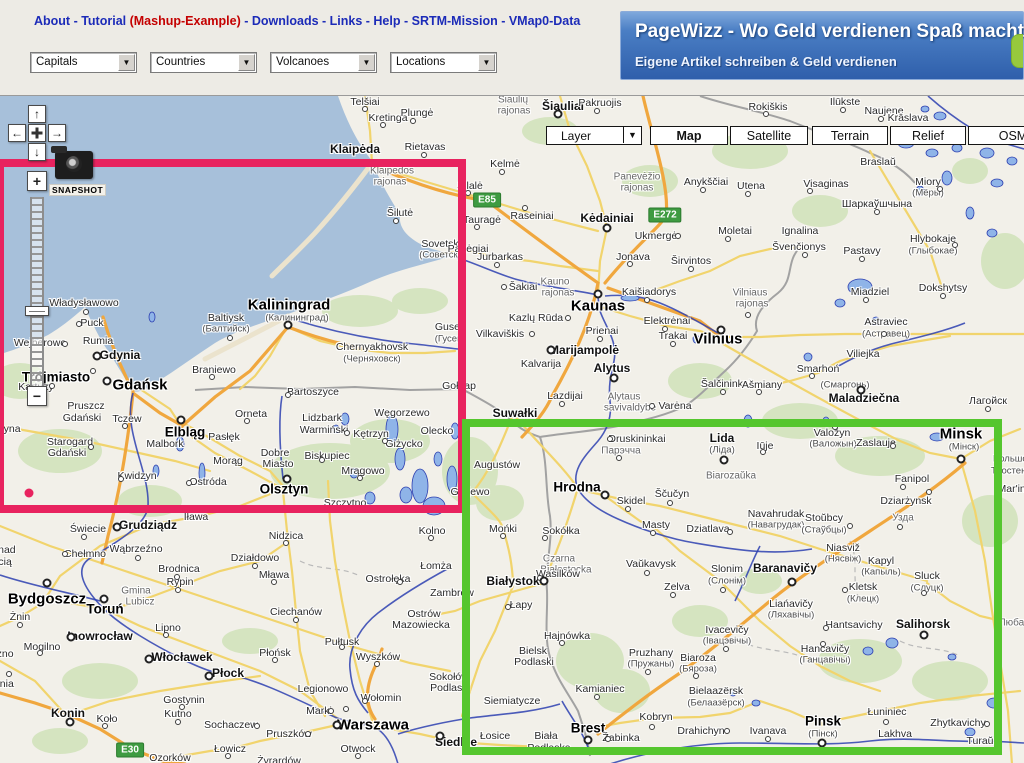 This screenshot has width=1024, height=763. What do you see at coordinates (776, 514) in the screenshot?
I see `map-label: Navahrudak` at bounding box center [776, 514].